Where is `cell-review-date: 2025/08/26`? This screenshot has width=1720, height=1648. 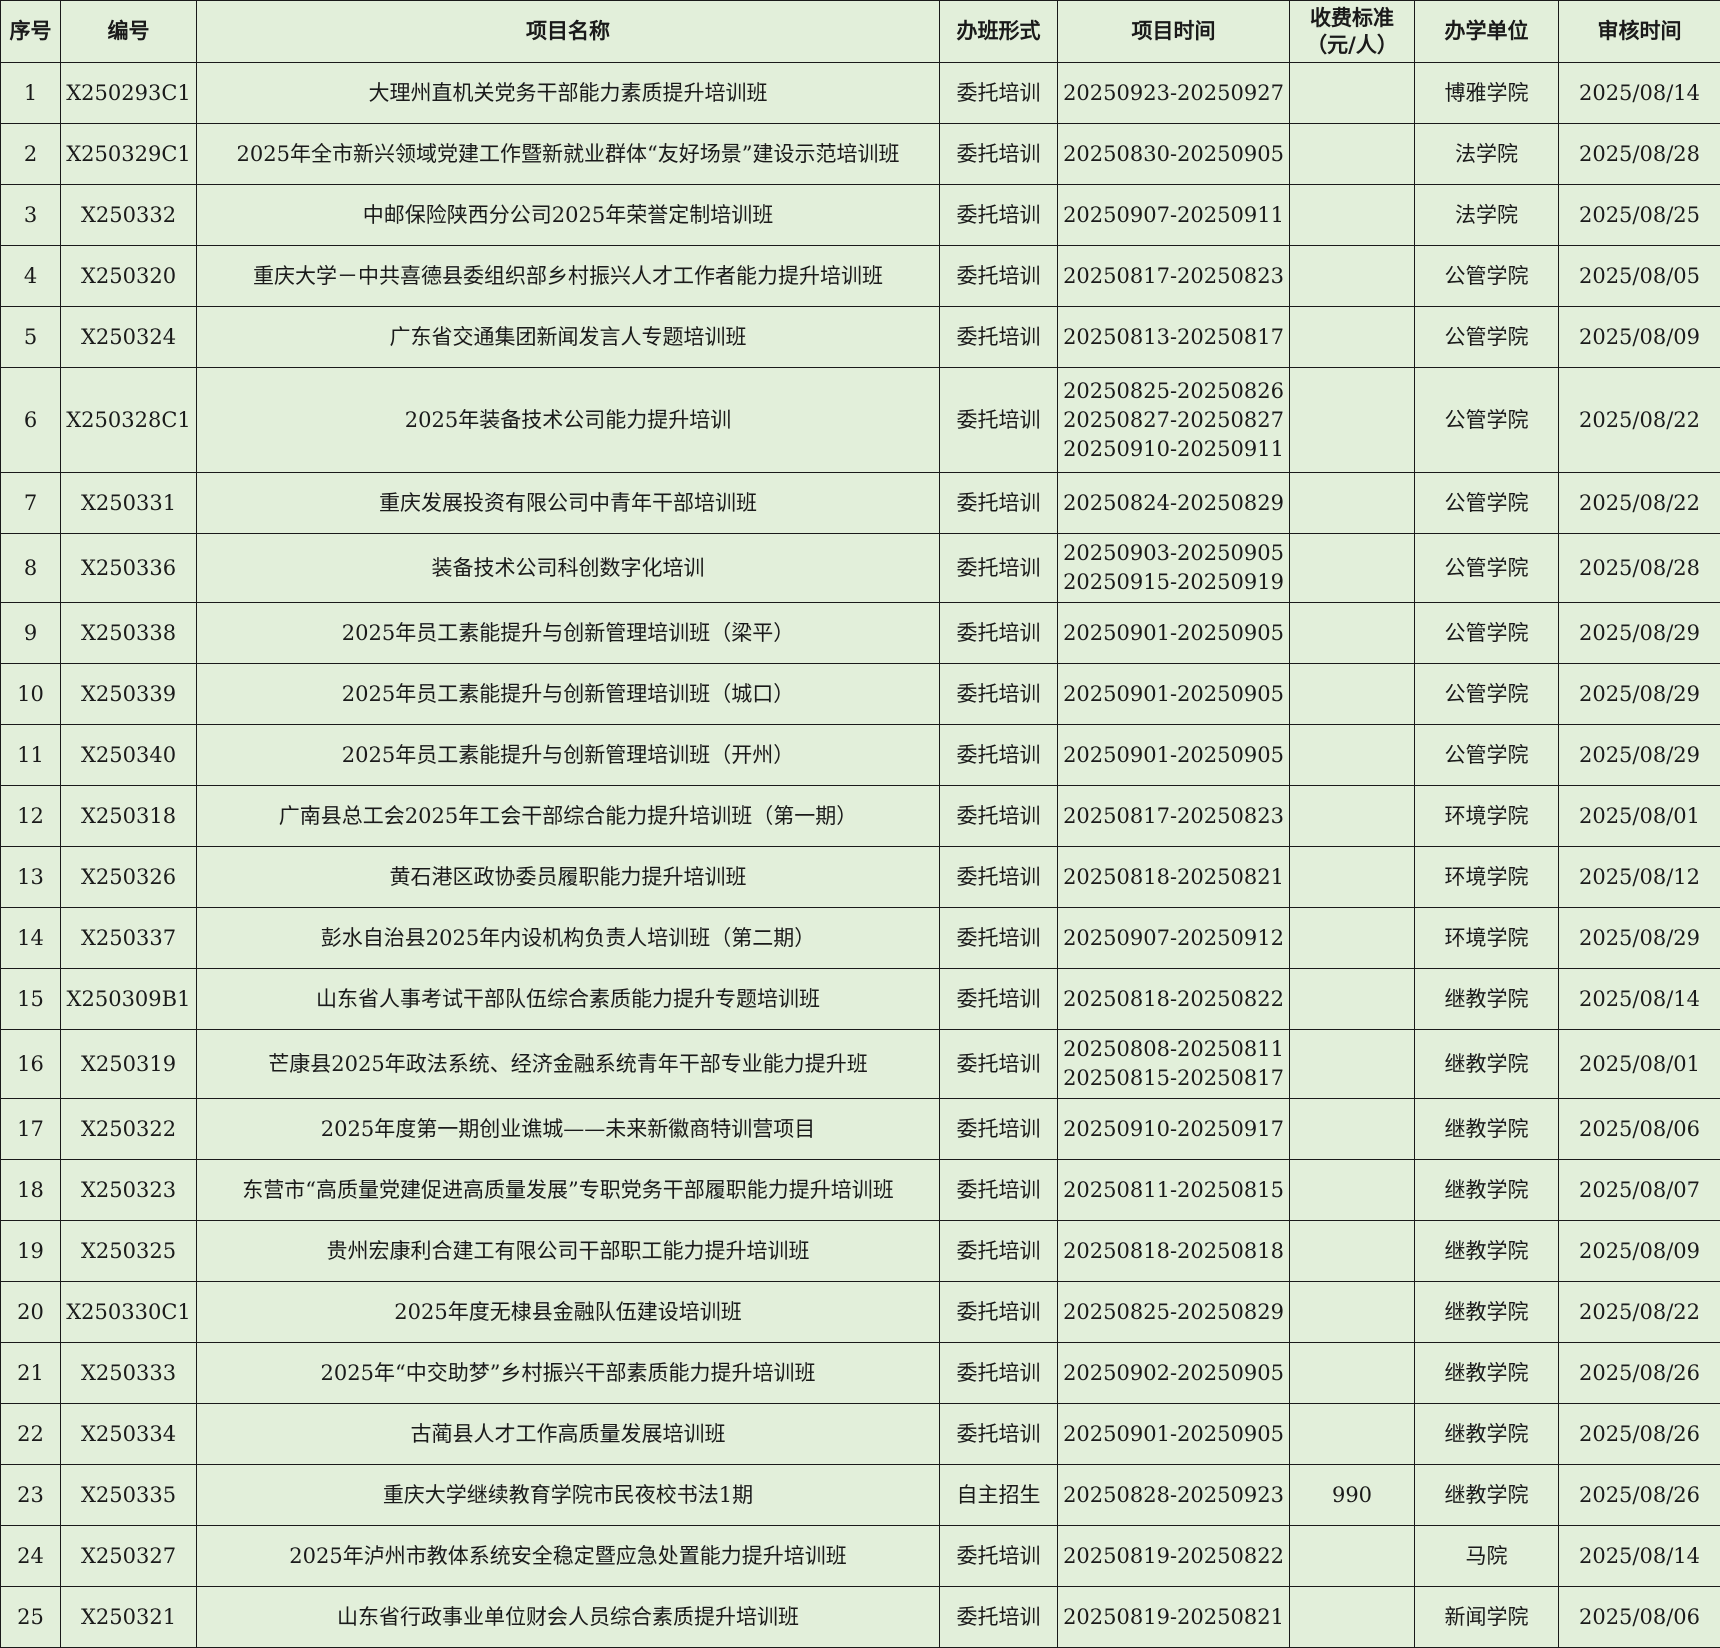 cell-review-date: 2025/08/26 is located at coordinates (1639, 1373).